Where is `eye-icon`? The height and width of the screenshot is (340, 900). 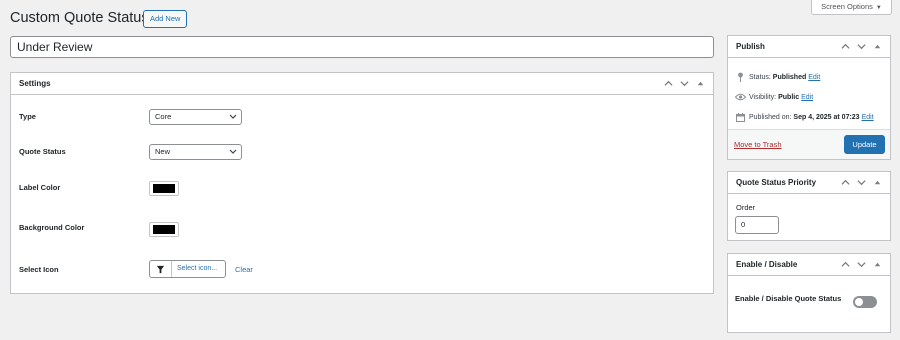
eye-icon is located at coordinates (740, 97).